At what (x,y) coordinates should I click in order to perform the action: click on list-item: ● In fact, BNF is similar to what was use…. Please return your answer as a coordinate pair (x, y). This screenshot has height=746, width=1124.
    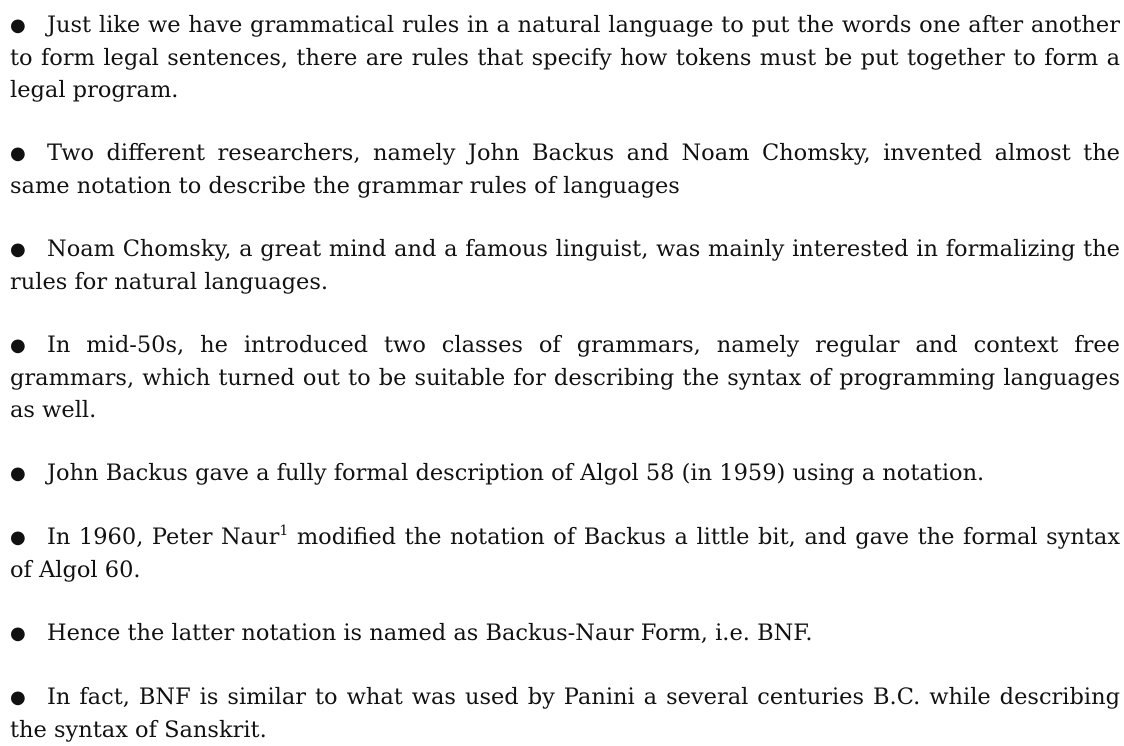
    Looking at the image, I should click on (565, 713).